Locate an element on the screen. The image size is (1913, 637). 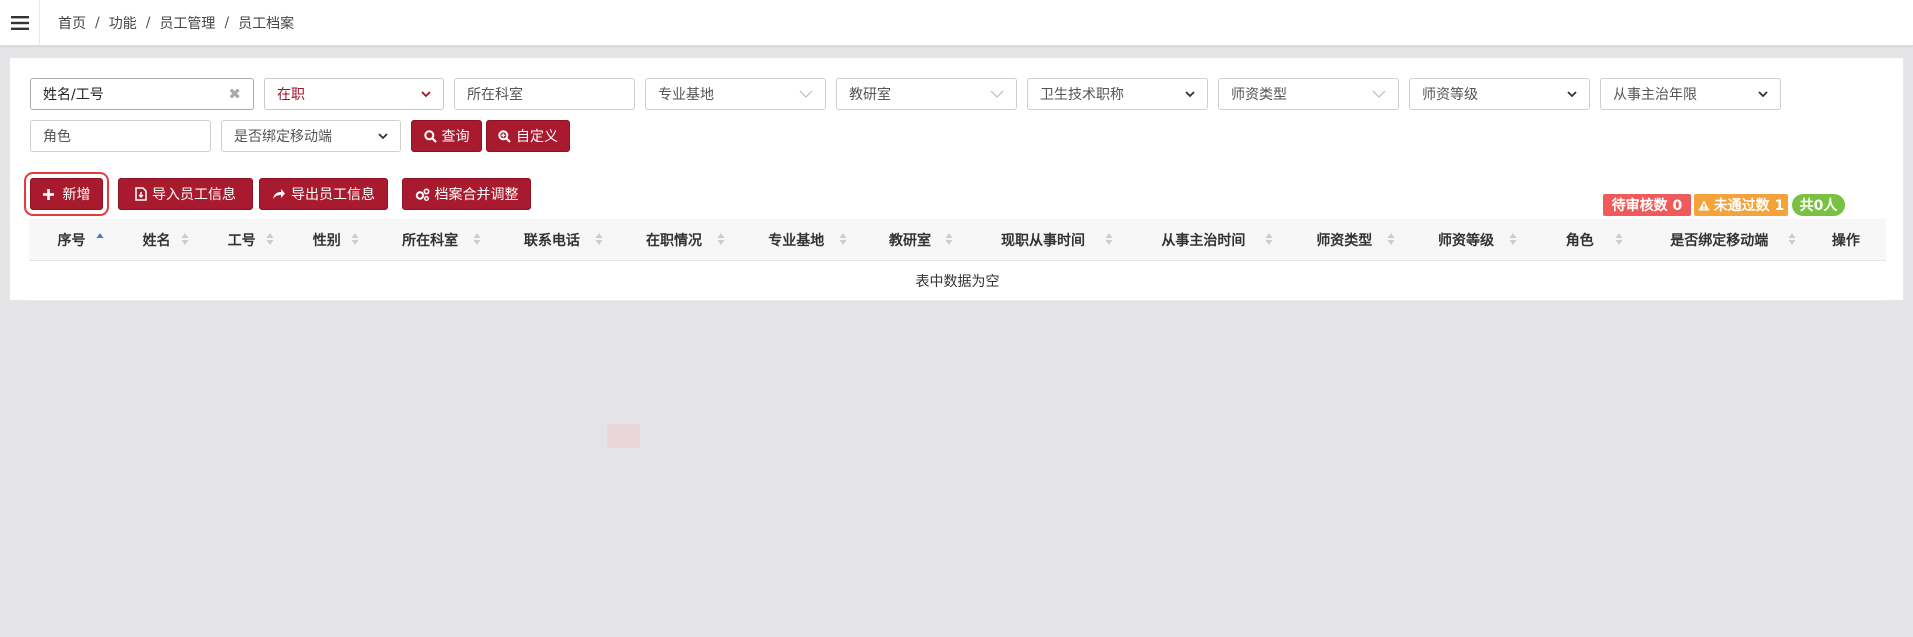
warning-icon is located at coordinates (1704, 205).